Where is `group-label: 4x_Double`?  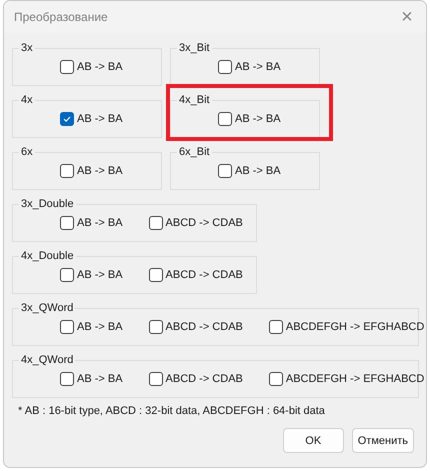 group-label: 4x_Double is located at coordinates (47, 256).